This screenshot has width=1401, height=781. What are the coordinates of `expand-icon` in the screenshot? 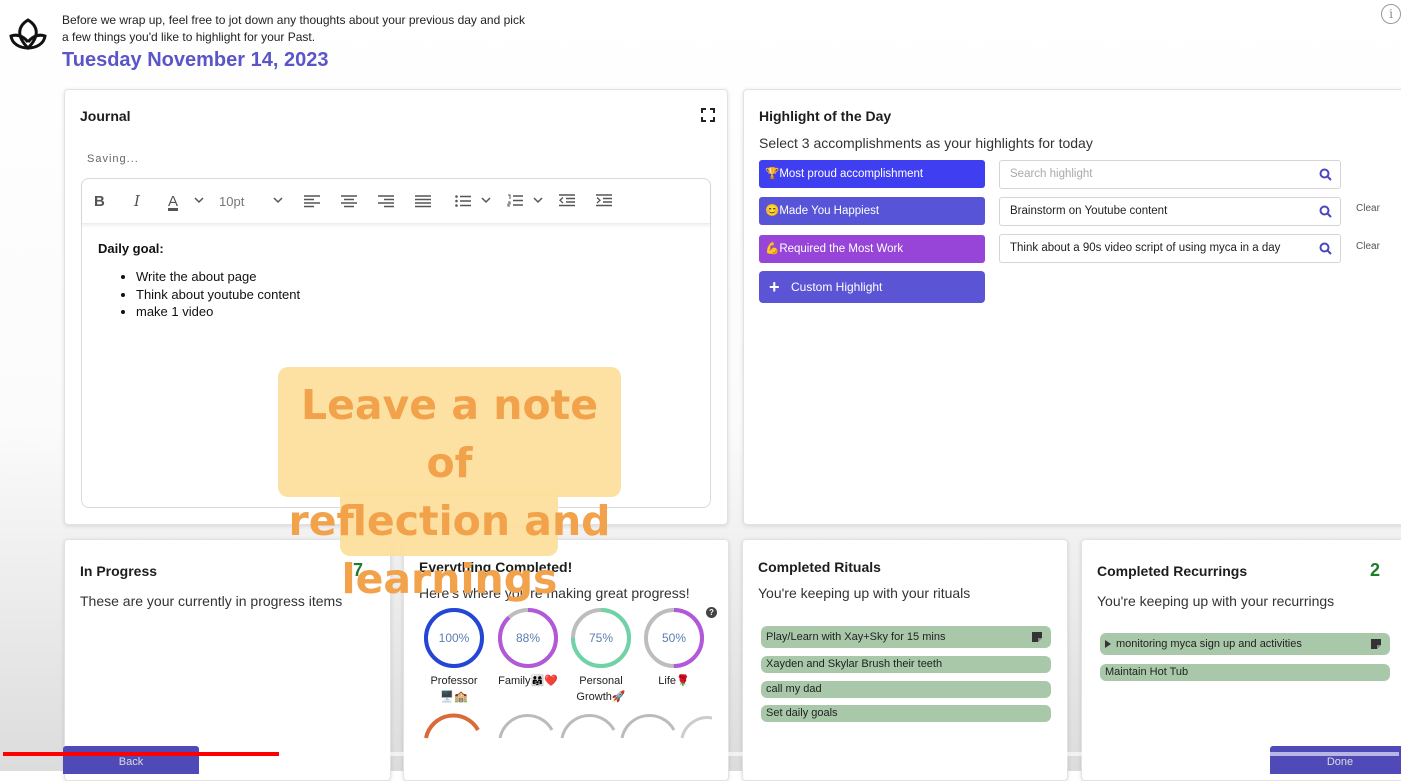 It's located at (708, 115).